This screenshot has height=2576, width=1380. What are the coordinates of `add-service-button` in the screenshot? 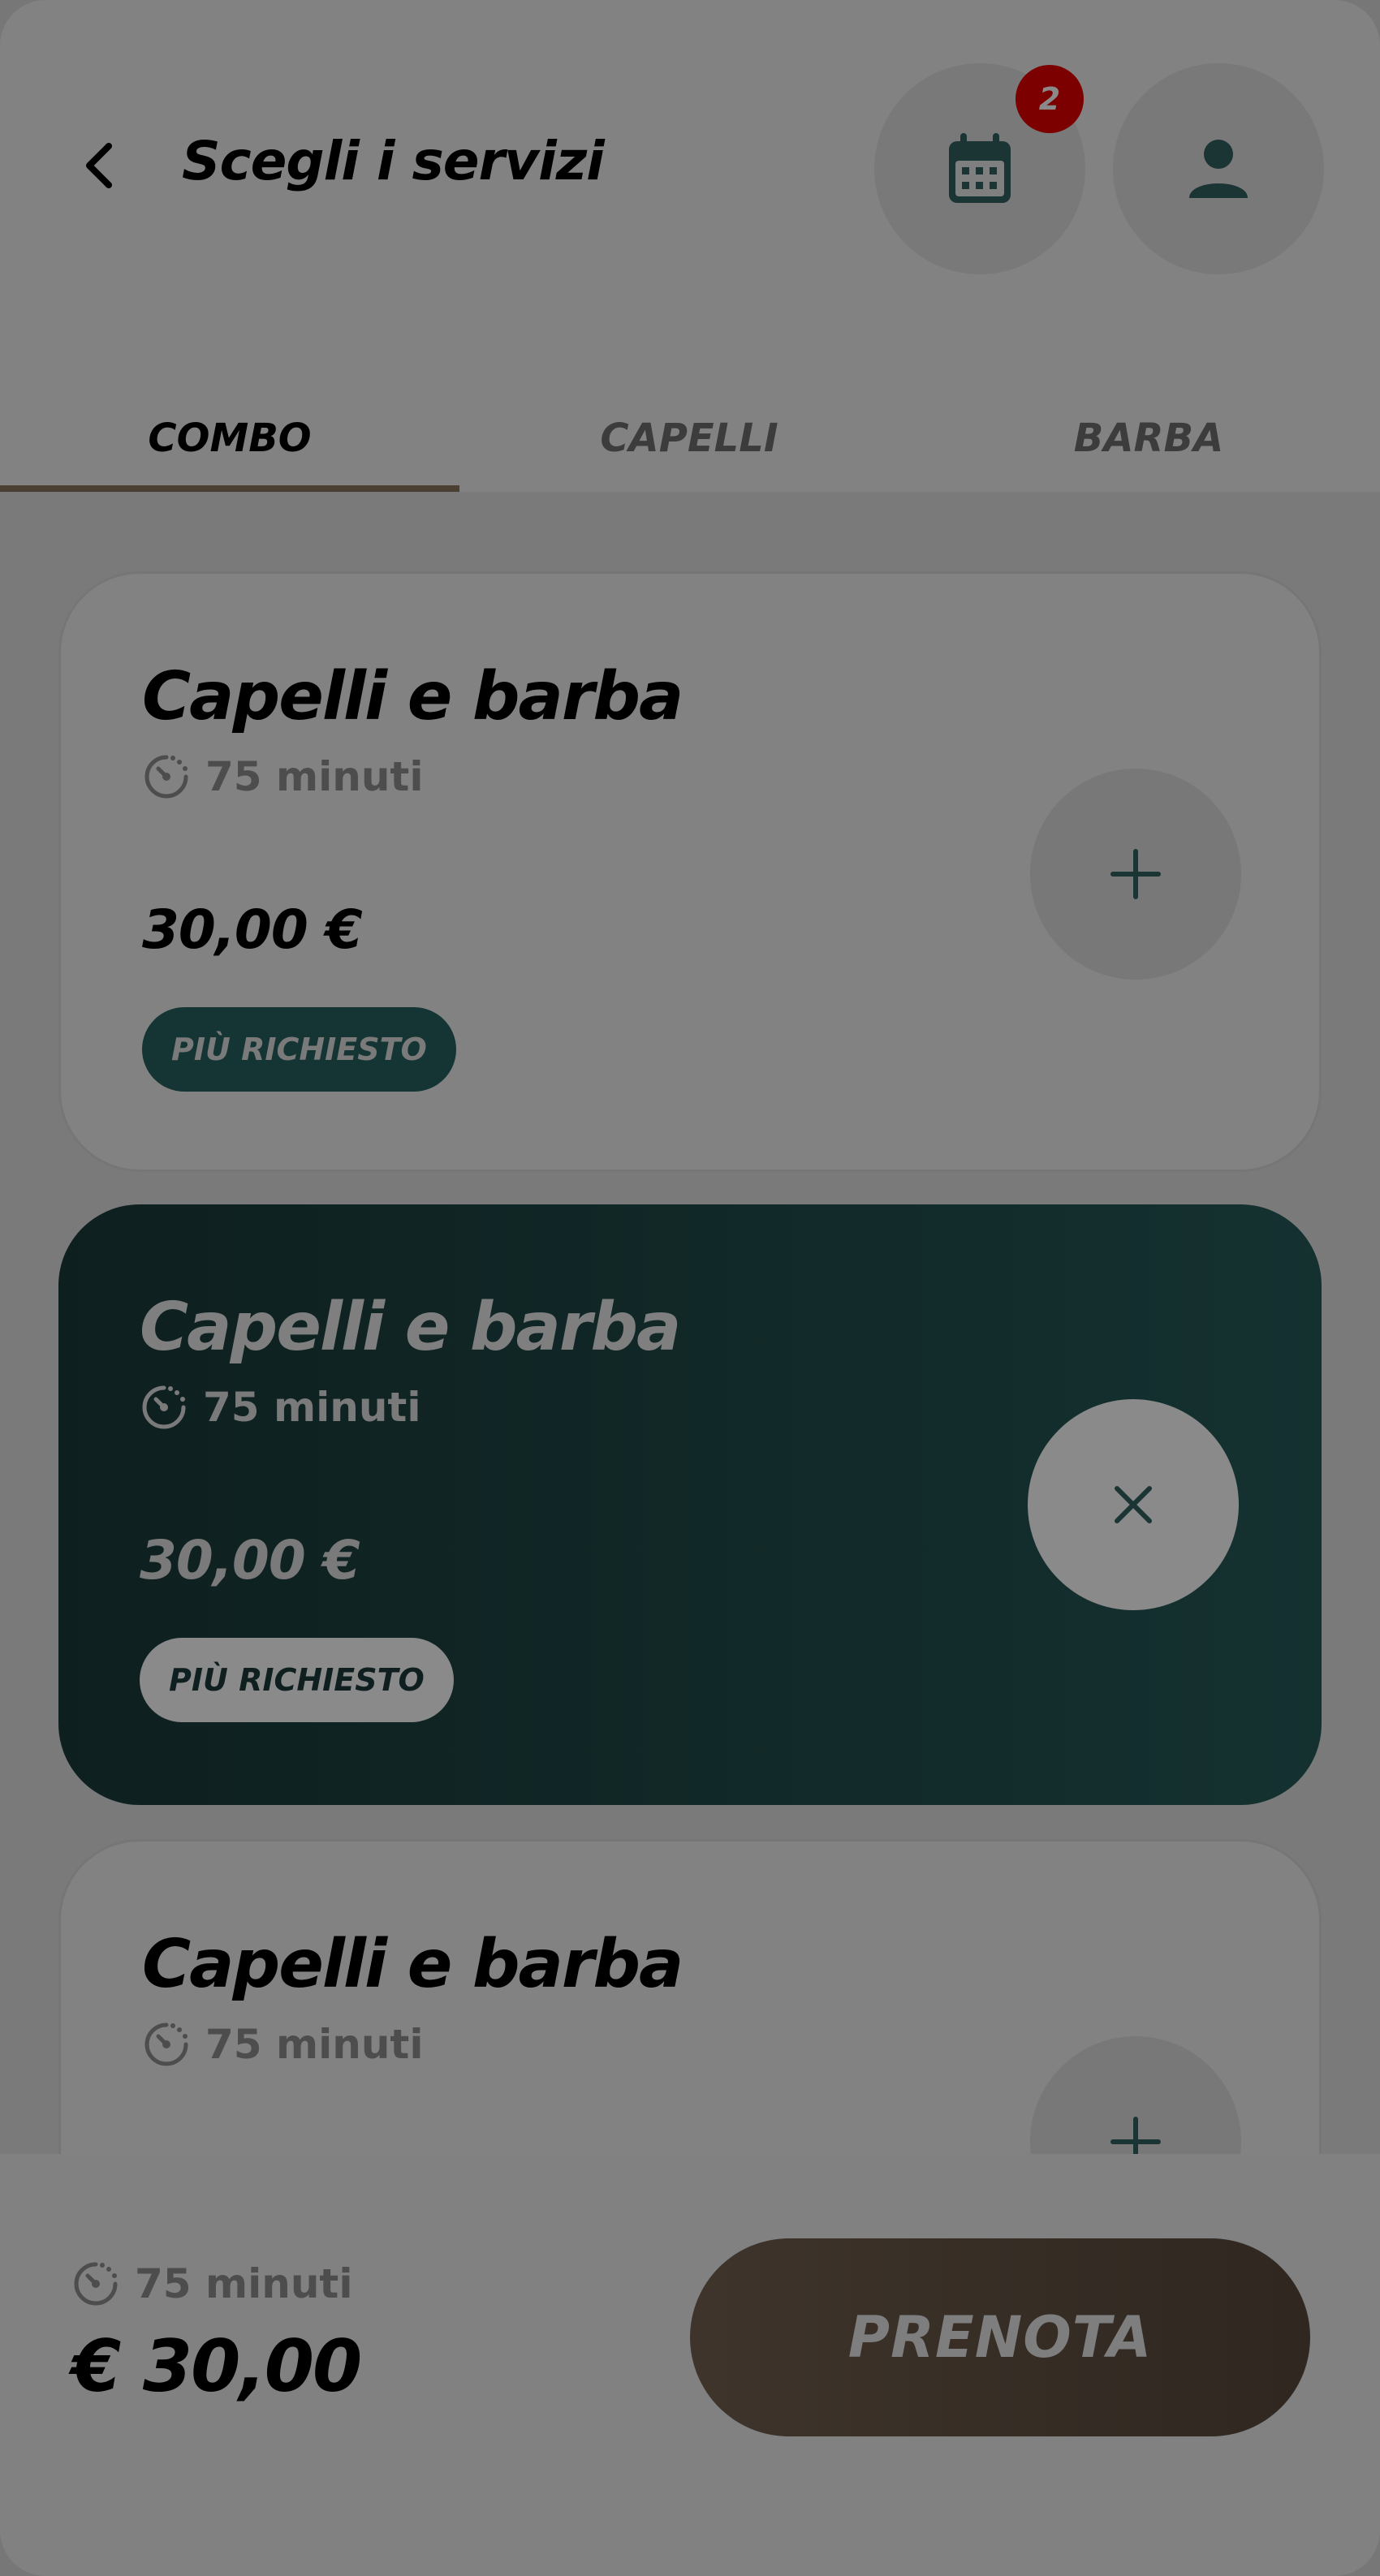 It's located at (1135, 875).